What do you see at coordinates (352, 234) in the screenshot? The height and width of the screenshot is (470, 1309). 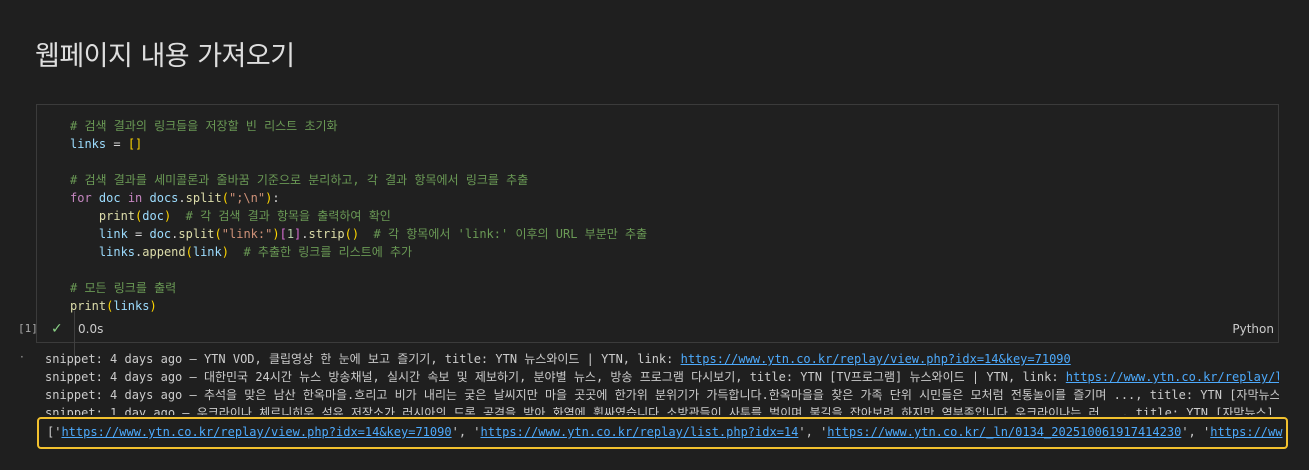 I see `code-token: ()` at bounding box center [352, 234].